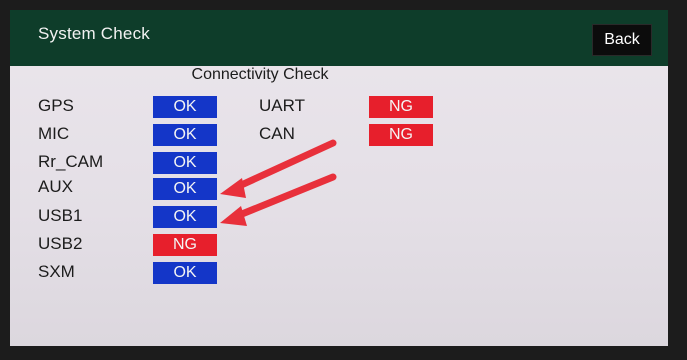 The height and width of the screenshot is (360, 687). What do you see at coordinates (233, 216) in the screenshot?
I see `annotation-arrow-usb1-head` at bounding box center [233, 216].